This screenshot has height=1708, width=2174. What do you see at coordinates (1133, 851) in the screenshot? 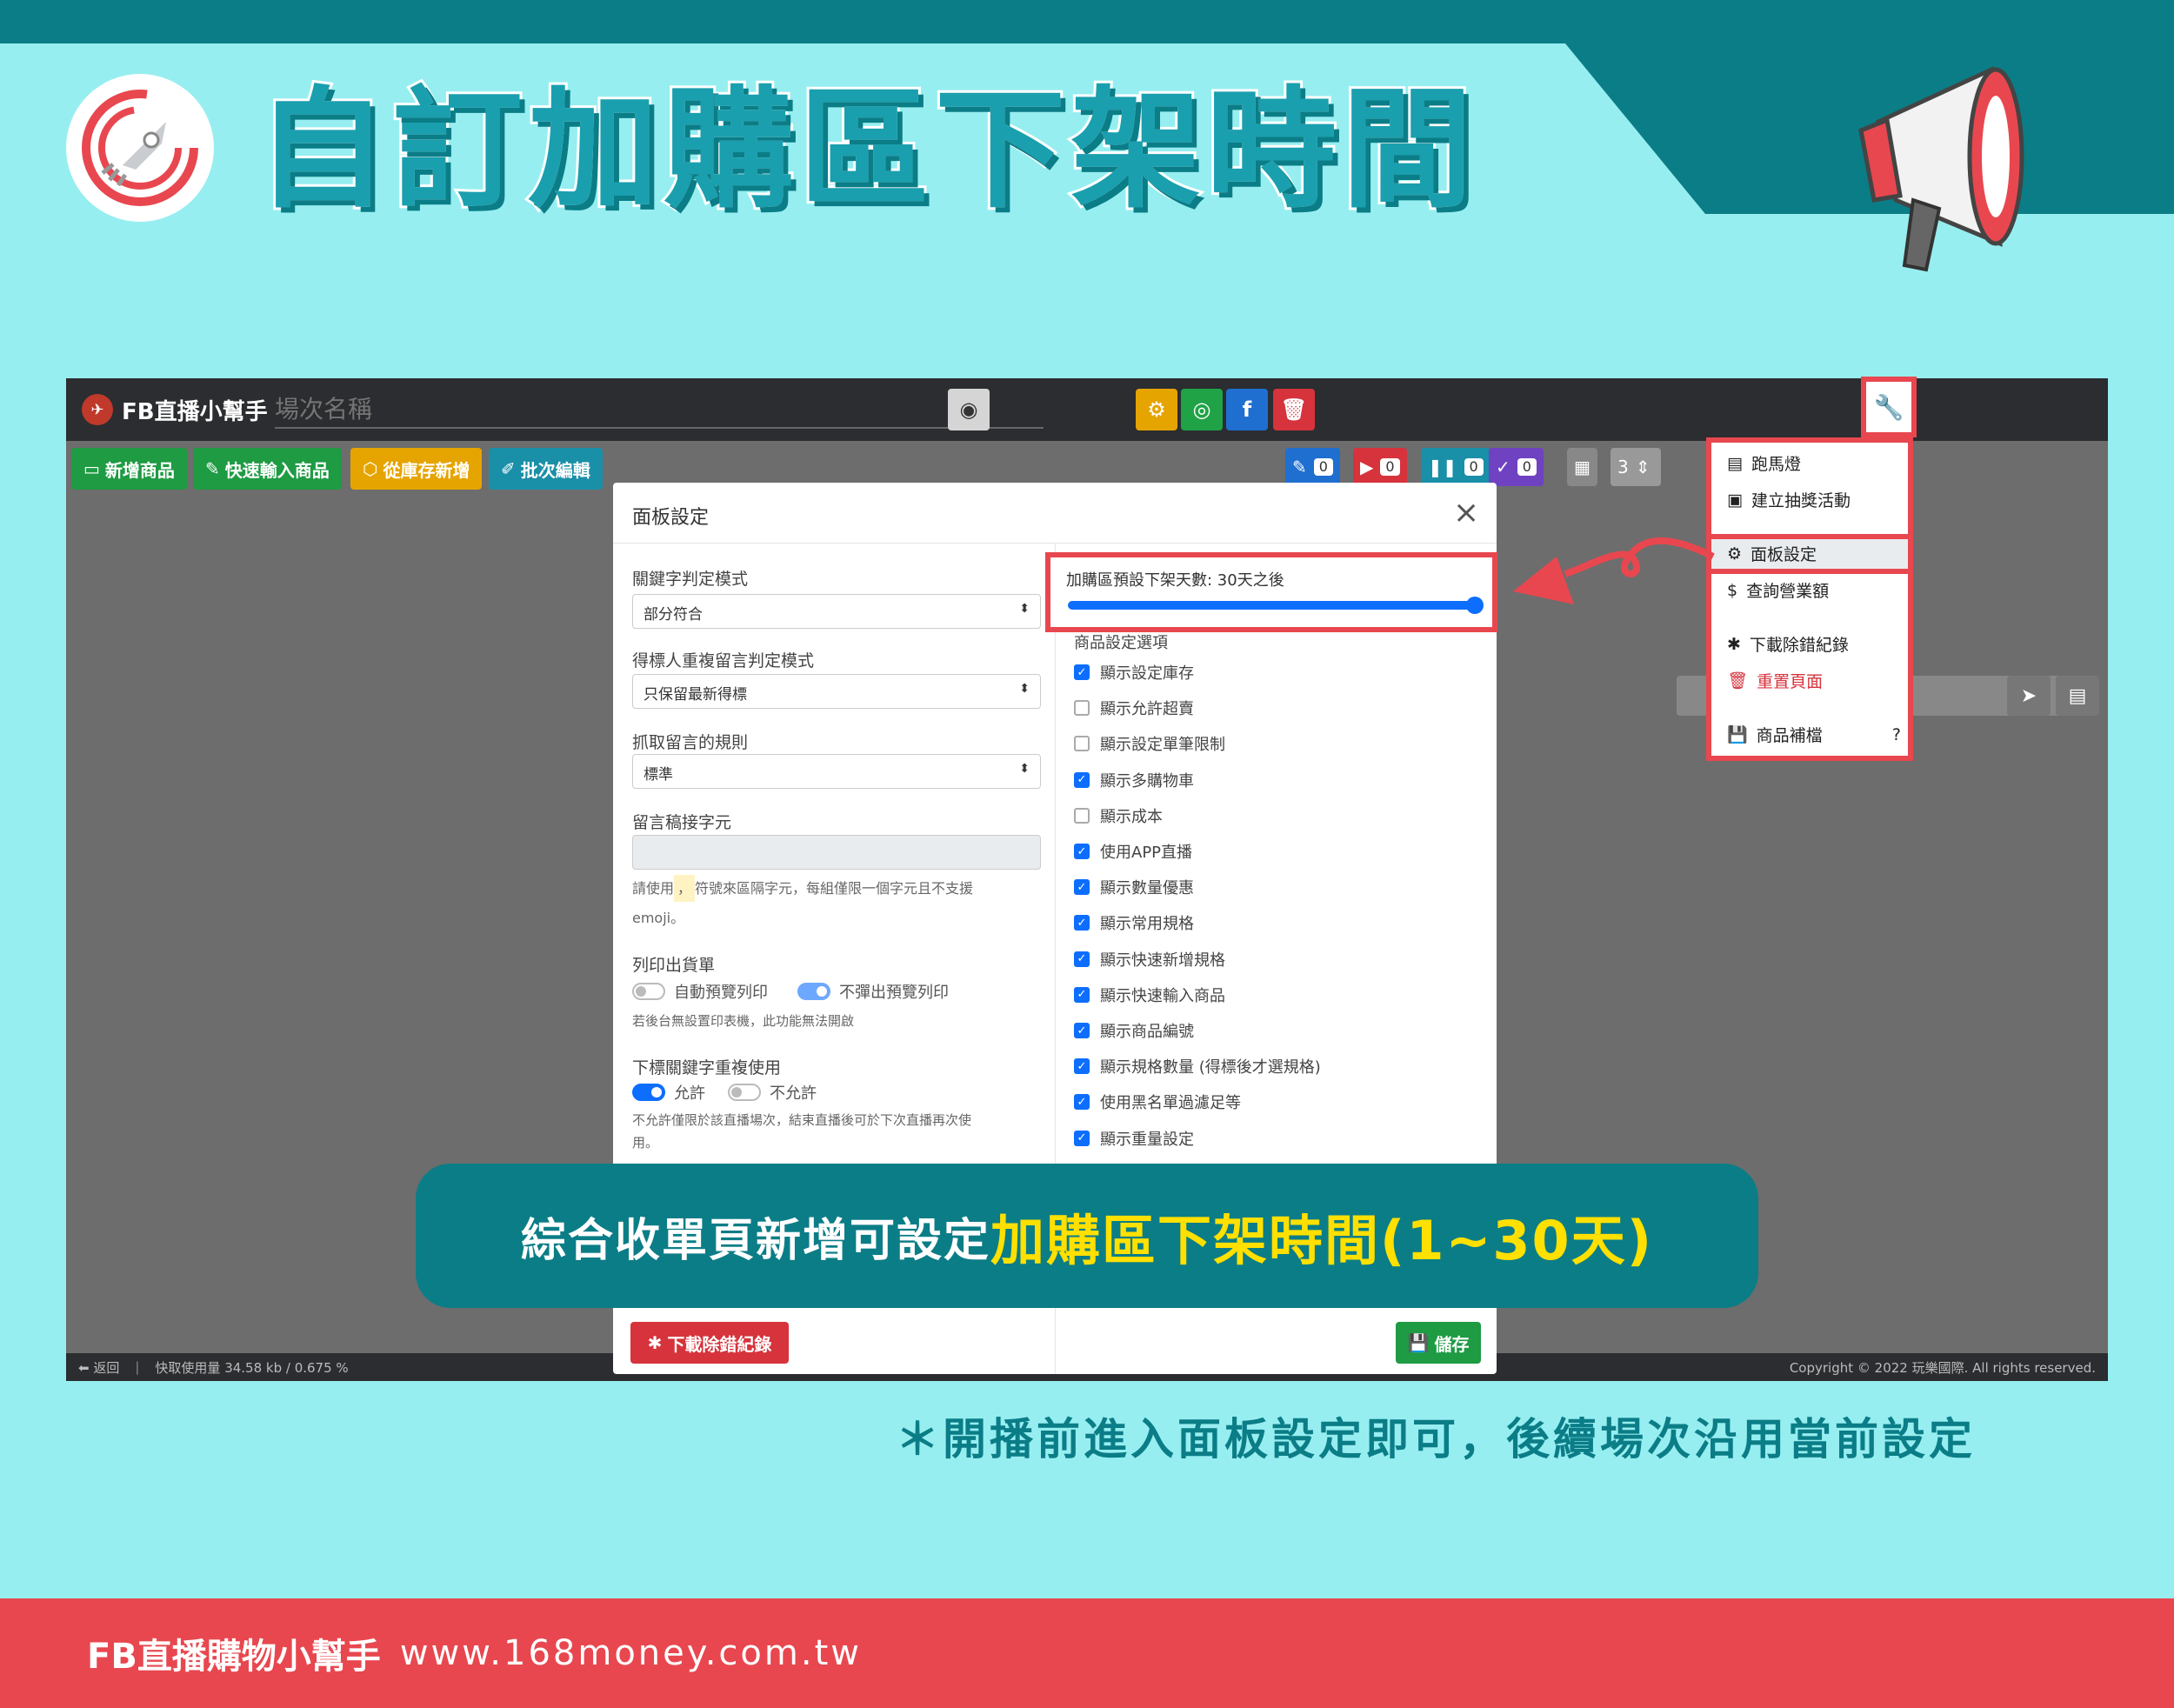
I see `option-checkbox: ✓ 使用APP直播` at bounding box center [1133, 851].